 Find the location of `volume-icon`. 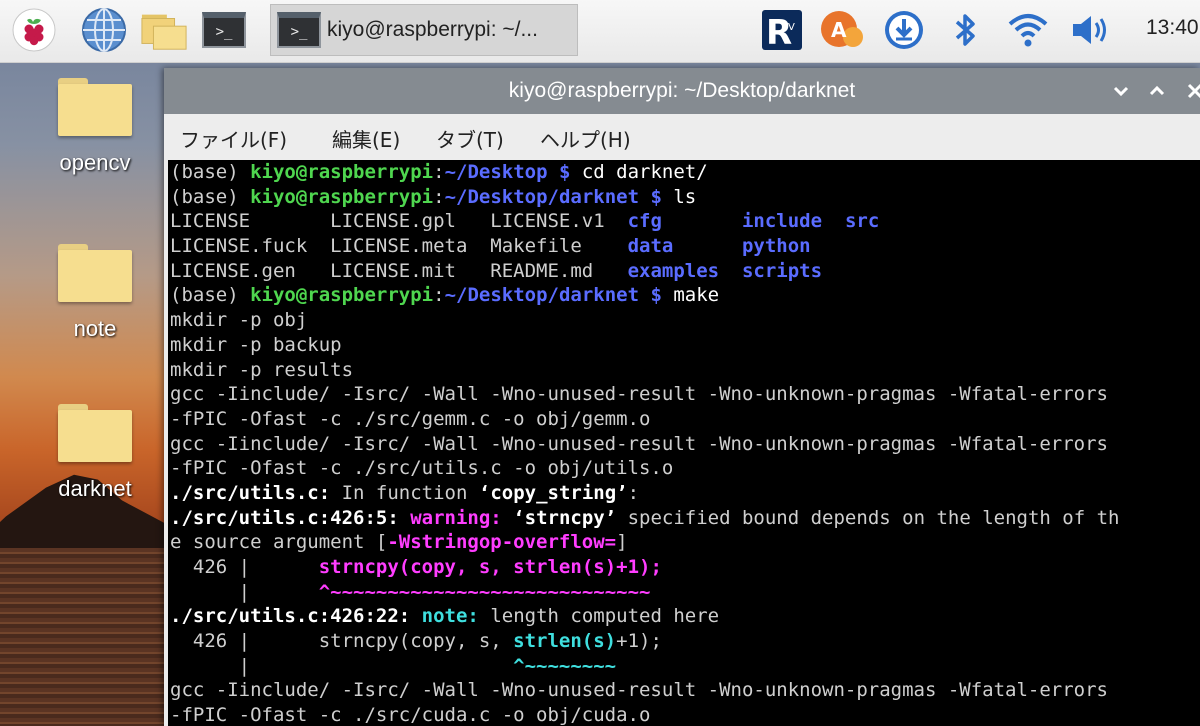

volume-icon is located at coordinates (1090, 30).